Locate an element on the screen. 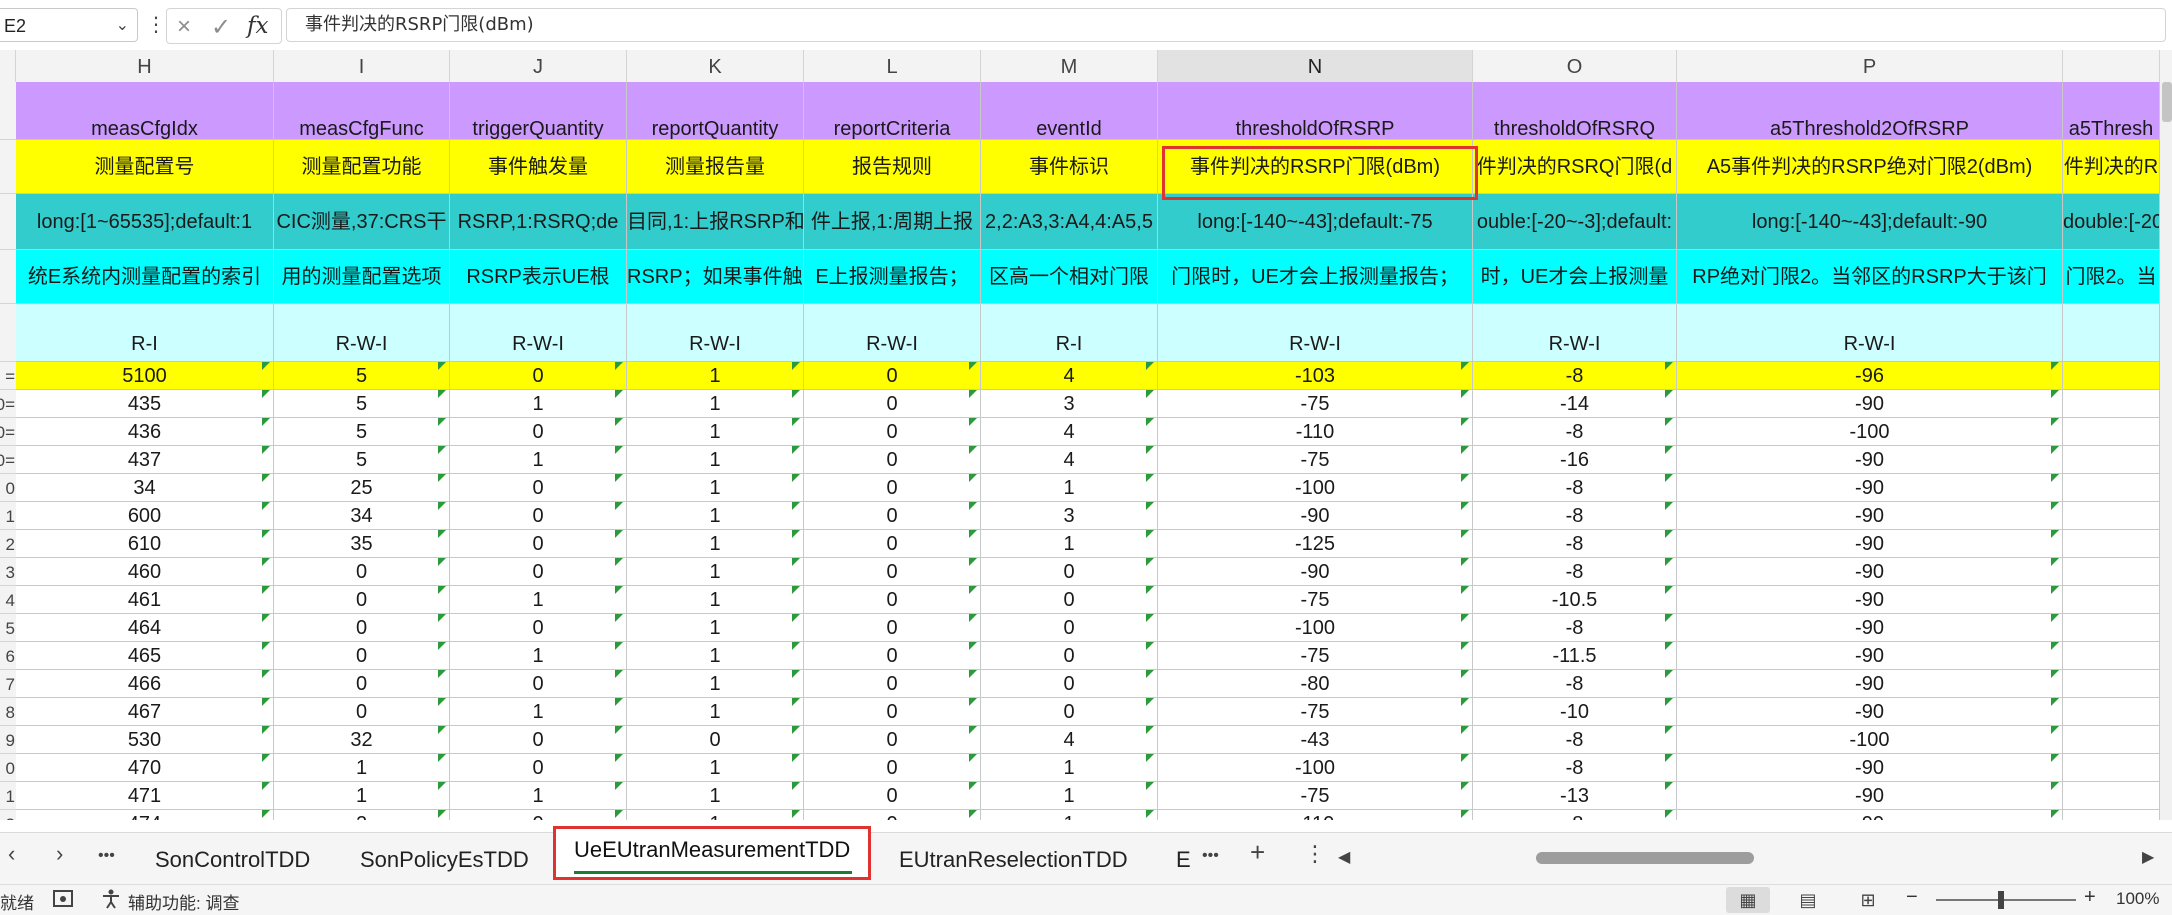 The image size is (2172, 915). table-cell: -125 is located at coordinates (1315, 544).